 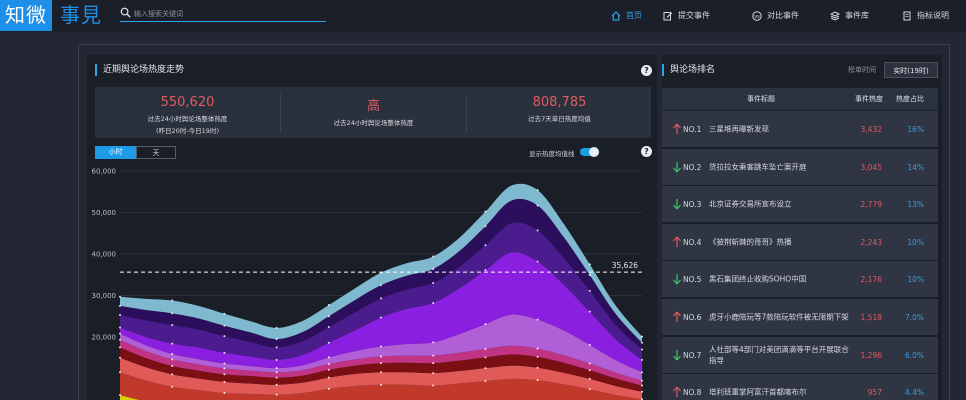 What do you see at coordinates (187, 112) in the screenshot?
I see `stat-24h-heat: 550,620 过去24小时舆论场整体热度 (昨日20时-今日19时)` at bounding box center [187, 112].